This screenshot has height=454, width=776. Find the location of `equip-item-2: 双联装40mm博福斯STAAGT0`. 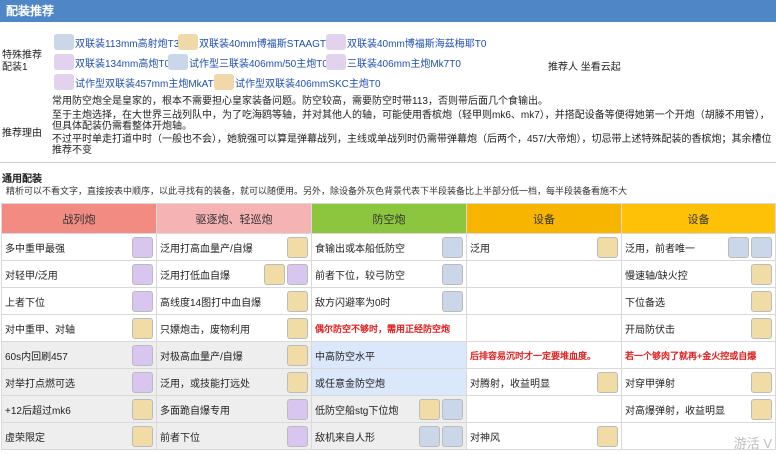

equip-item-2: 双联装40mm博福斯STAAGT0 is located at coordinates (255, 42).